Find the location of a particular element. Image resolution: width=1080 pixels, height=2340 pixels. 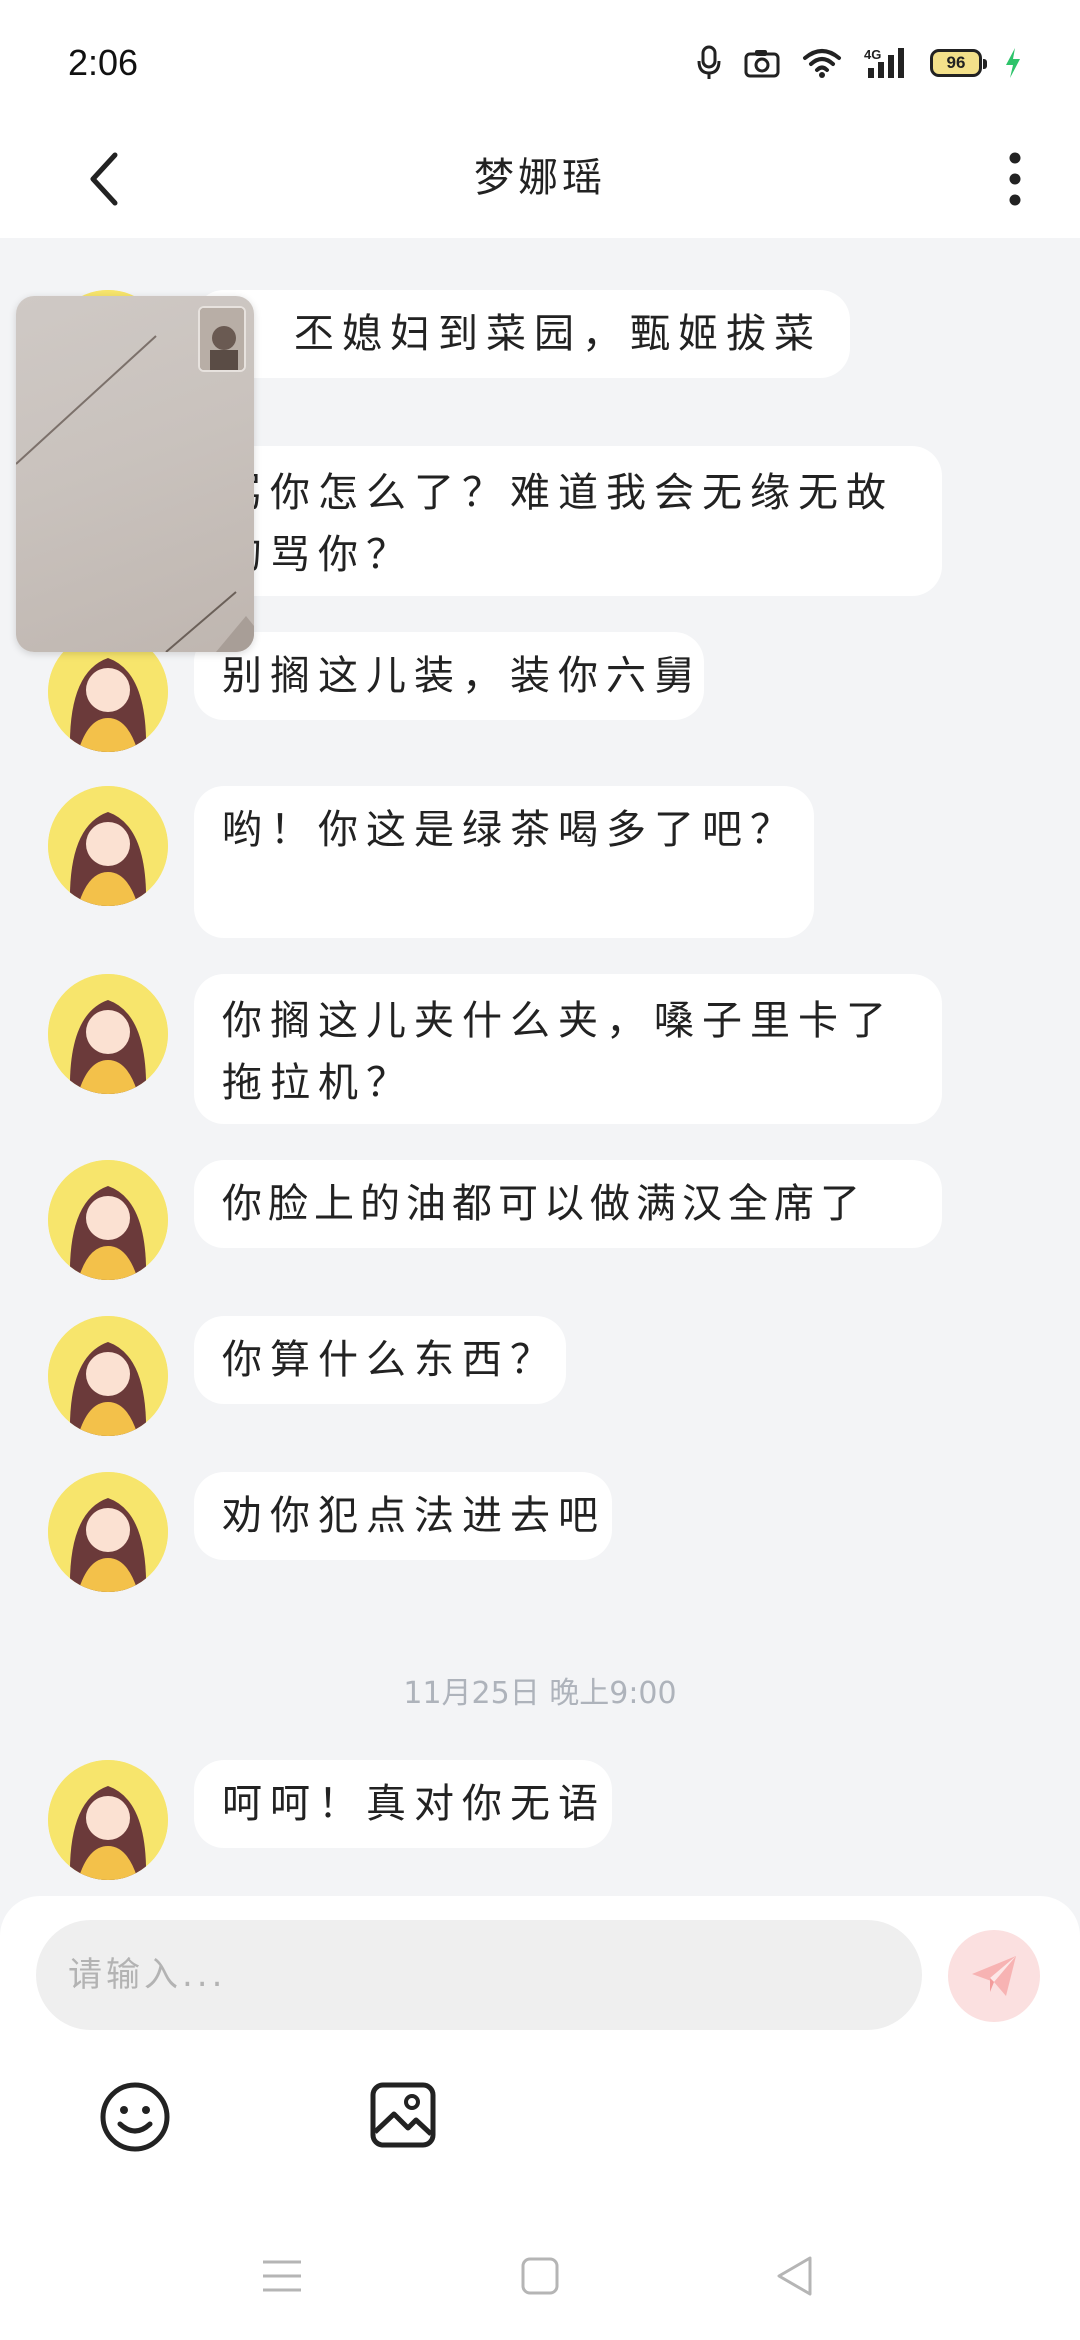

camera-icon is located at coordinates (762, 64).